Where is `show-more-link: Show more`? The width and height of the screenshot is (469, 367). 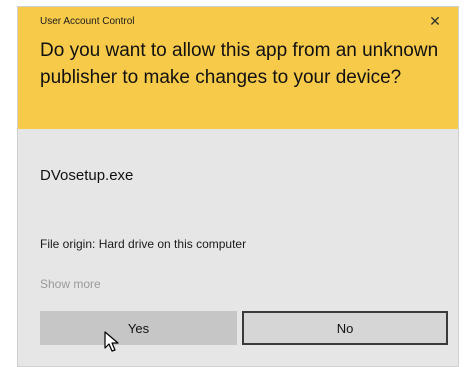
show-more-link: Show more is located at coordinates (70, 284).